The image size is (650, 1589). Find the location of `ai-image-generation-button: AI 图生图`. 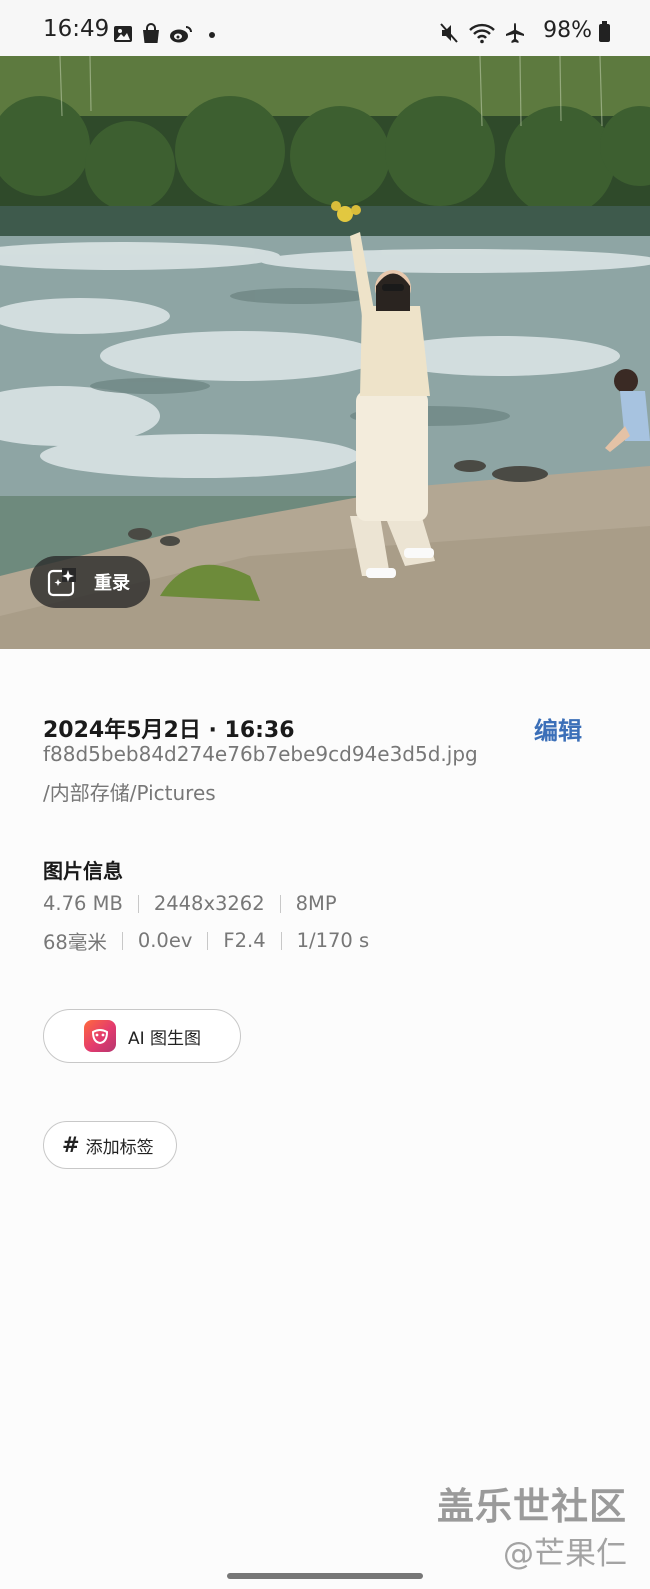

ai-image-generation-button: AI 图生图 is located at coordinates (142, 1036).